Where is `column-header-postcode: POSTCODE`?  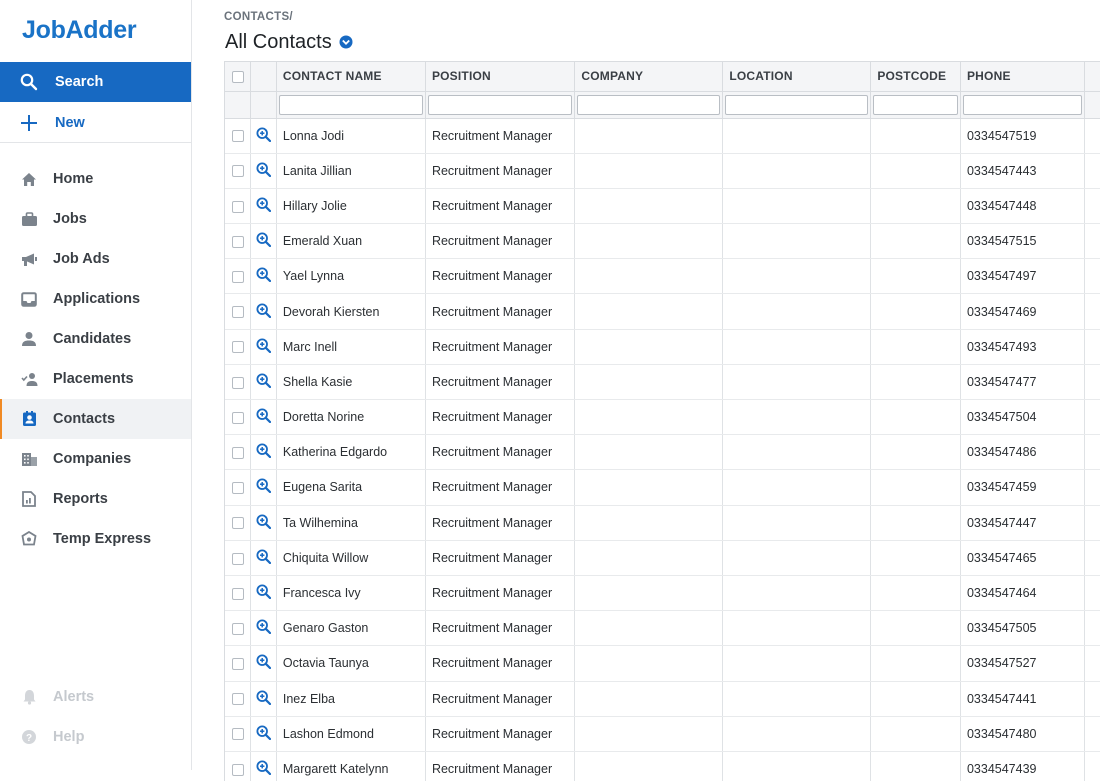 column-header-postcode: POSTCODE is located at coordinates (915, 77).